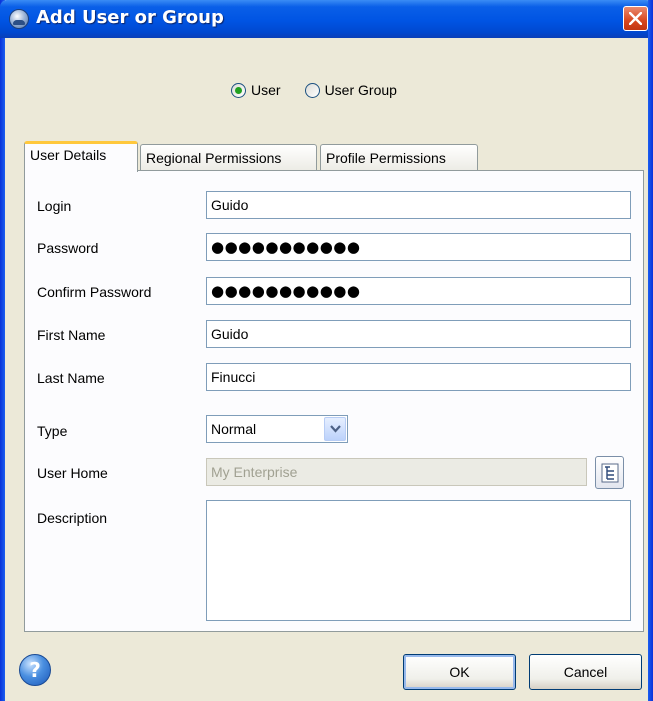 Image resolution: width=653 pixels, height=701 pixels. Describe the element at coordinates (418, 205) in the screenshot. I see `login-field: Guido` at that location.